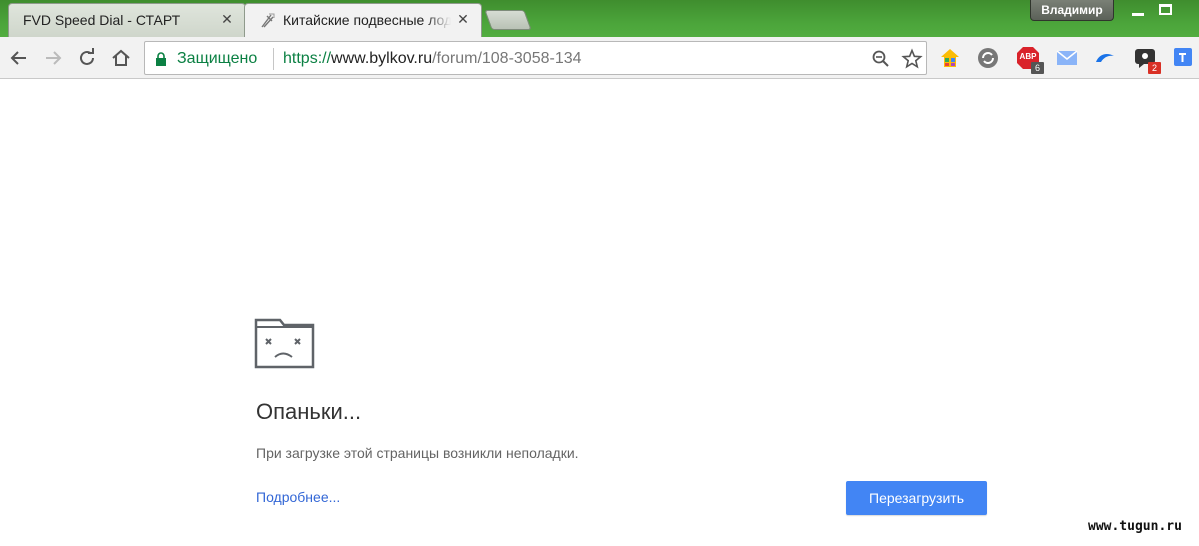 The height and width of the screenshot is (546, 1199). Describe the element at coordinates (161, 59) in the screenshot. I see `lock-icon` at that location.